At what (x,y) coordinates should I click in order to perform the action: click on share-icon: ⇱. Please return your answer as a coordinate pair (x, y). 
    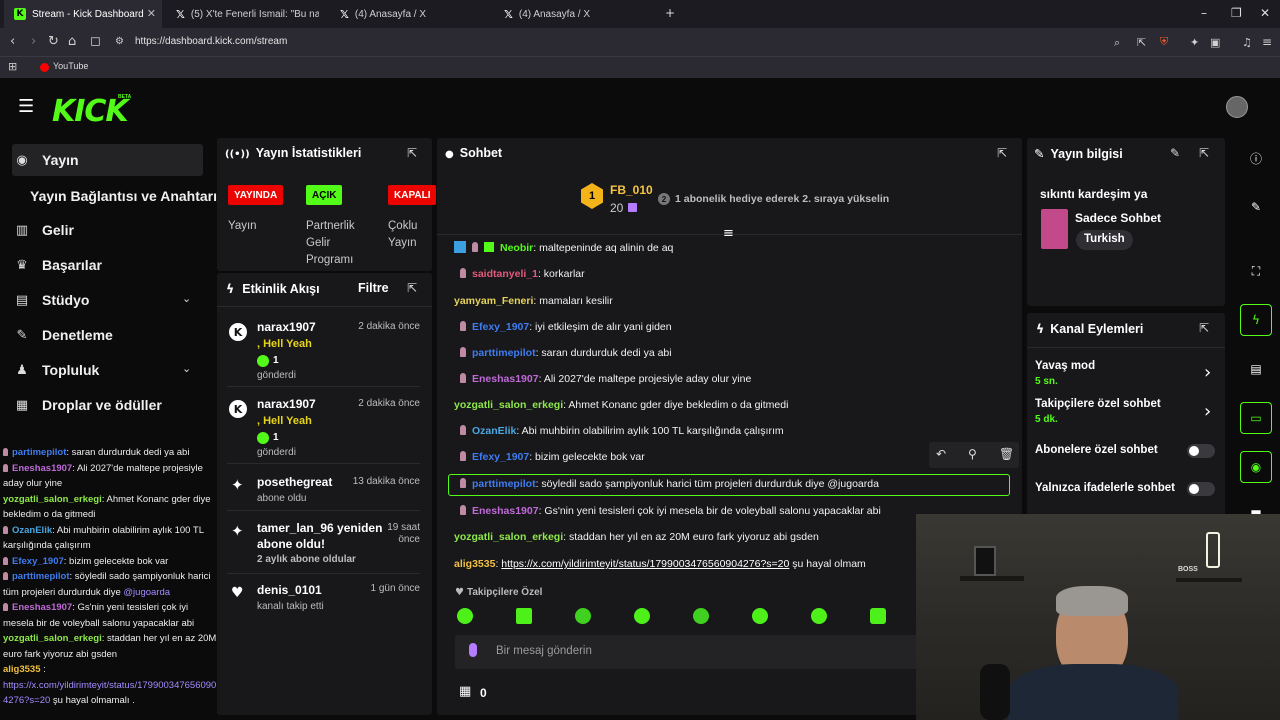
    Looking at the image, I should click on (1141, 42).